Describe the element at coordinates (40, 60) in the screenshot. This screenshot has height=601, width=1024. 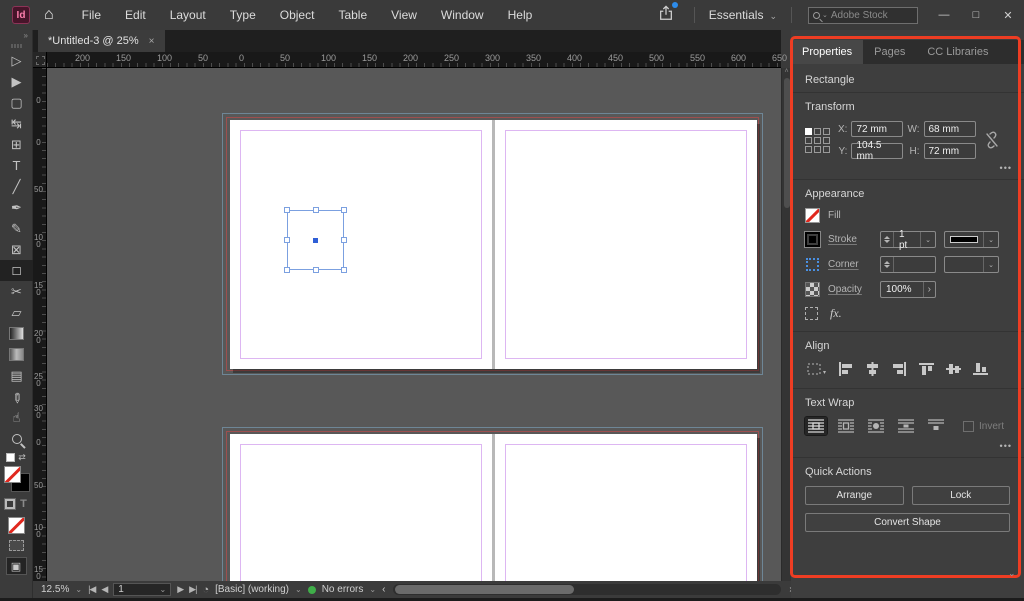
I see `ruler-origin-corner` at that location.